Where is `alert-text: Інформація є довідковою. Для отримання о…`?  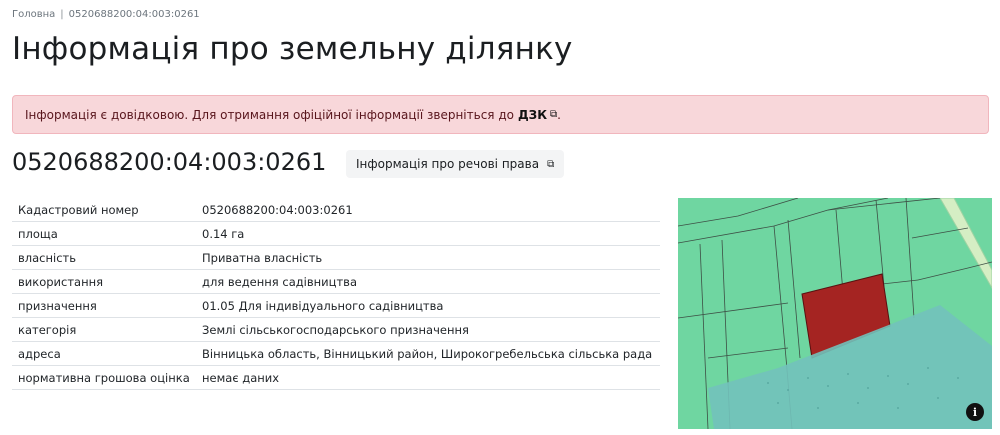 alert-text: Інформація є довідковою. Для отримання о… is located at coordinates (269, 114).